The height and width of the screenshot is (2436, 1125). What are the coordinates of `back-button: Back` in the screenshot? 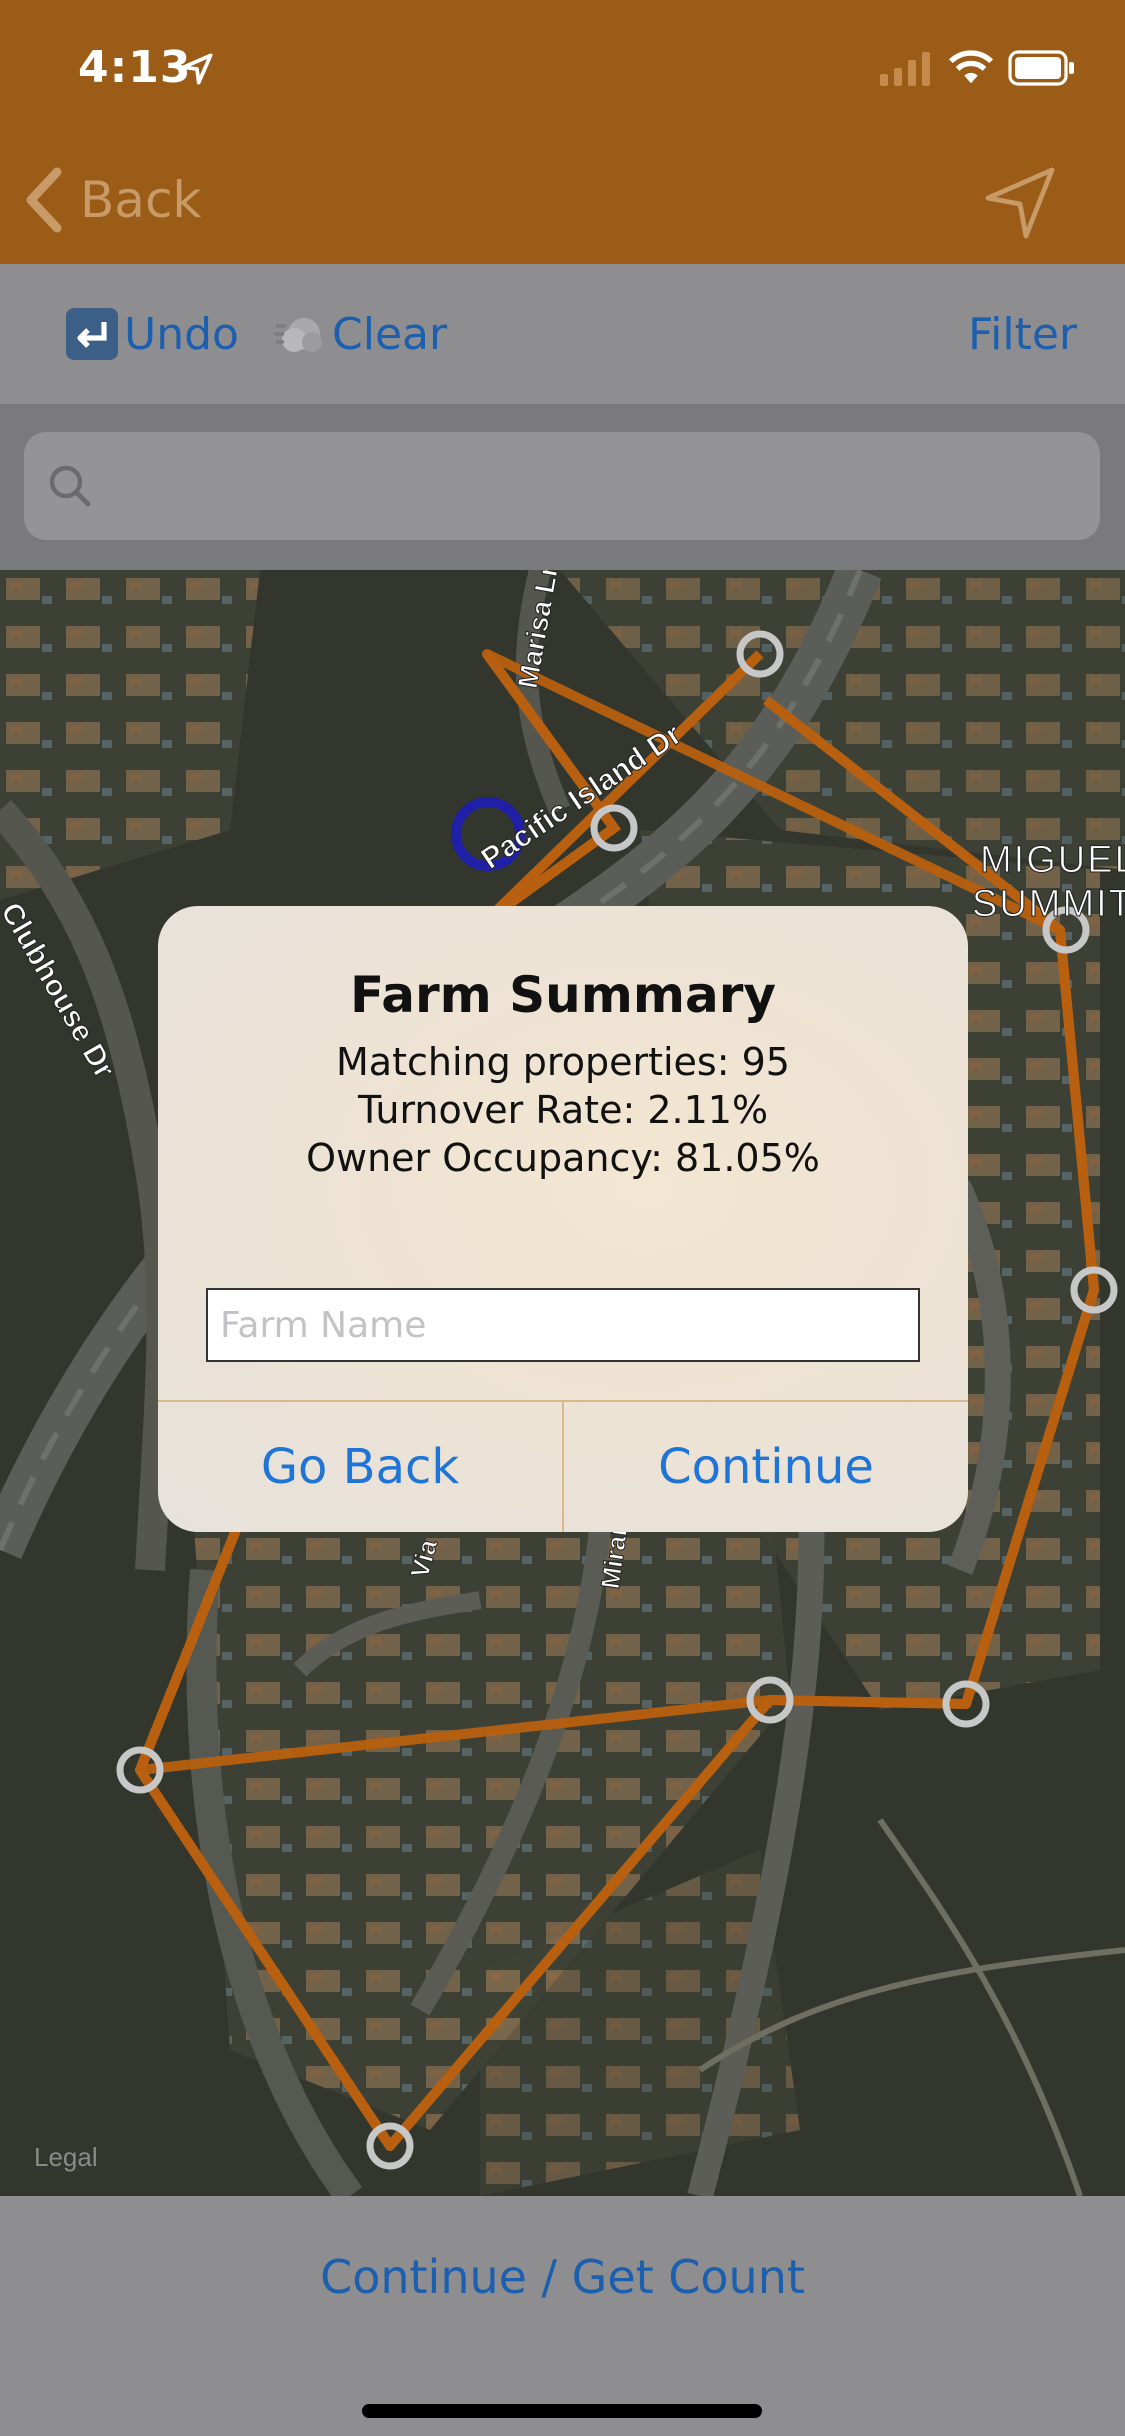 It's located at (111, 200).